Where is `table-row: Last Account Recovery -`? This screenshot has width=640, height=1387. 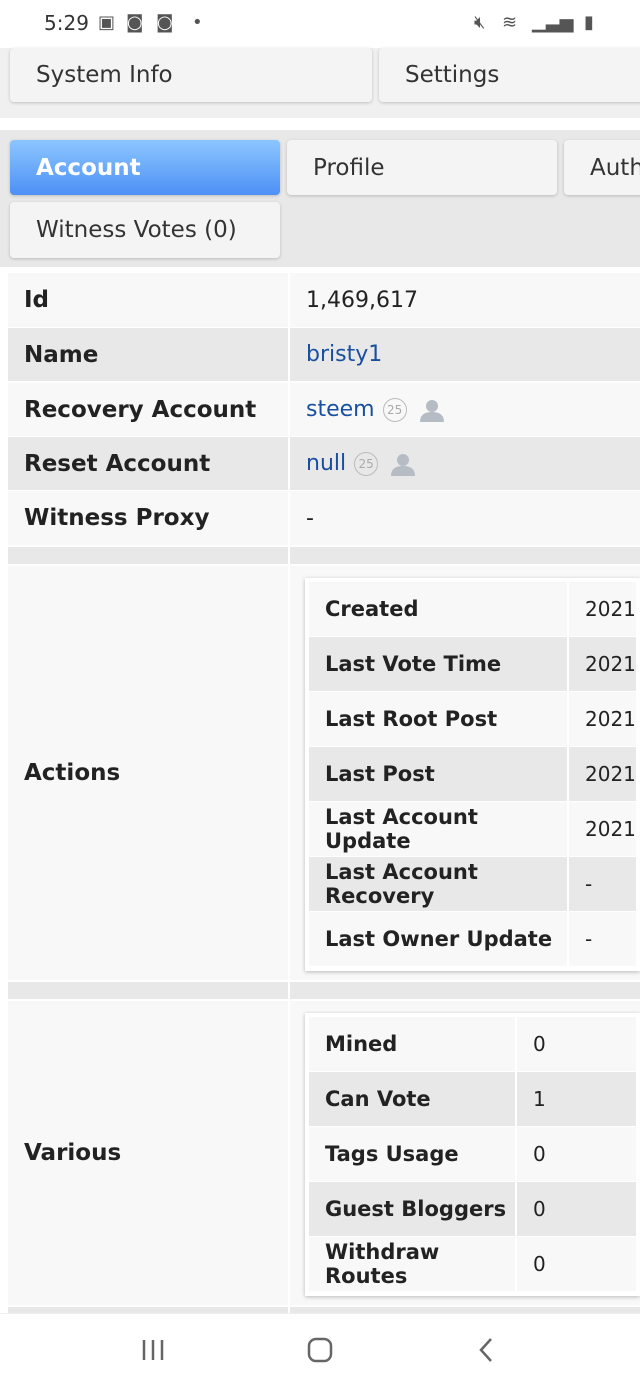
table-row: Last Account Recovery - is located at coordinates (472, 884).